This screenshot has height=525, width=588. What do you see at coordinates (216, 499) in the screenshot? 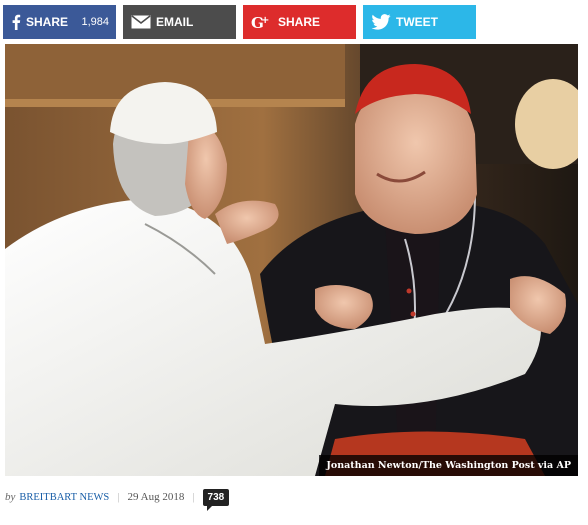
I see `comment-count-badge: 738` at bounding box center [216, 499].